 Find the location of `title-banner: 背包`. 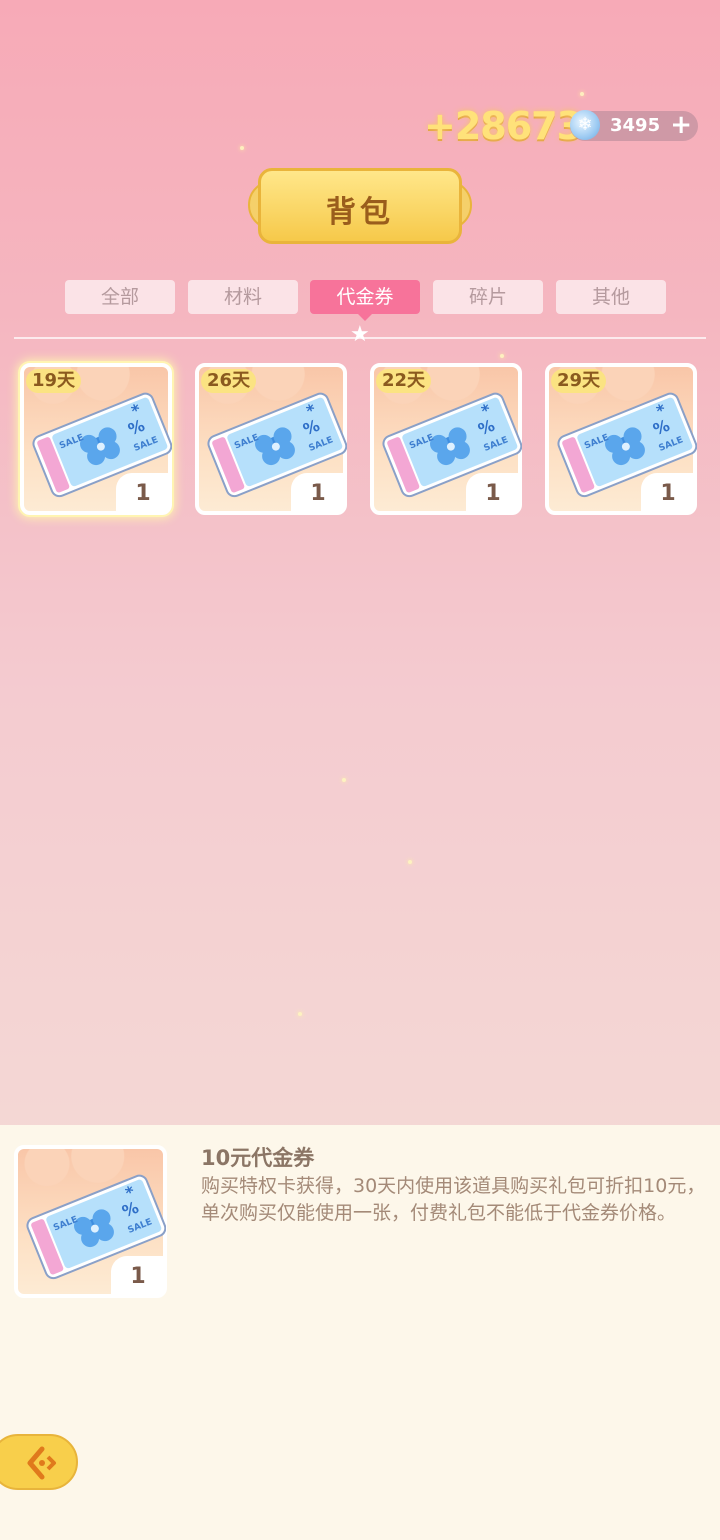

title-banner: 背包 is located at coordinates (360, 206).